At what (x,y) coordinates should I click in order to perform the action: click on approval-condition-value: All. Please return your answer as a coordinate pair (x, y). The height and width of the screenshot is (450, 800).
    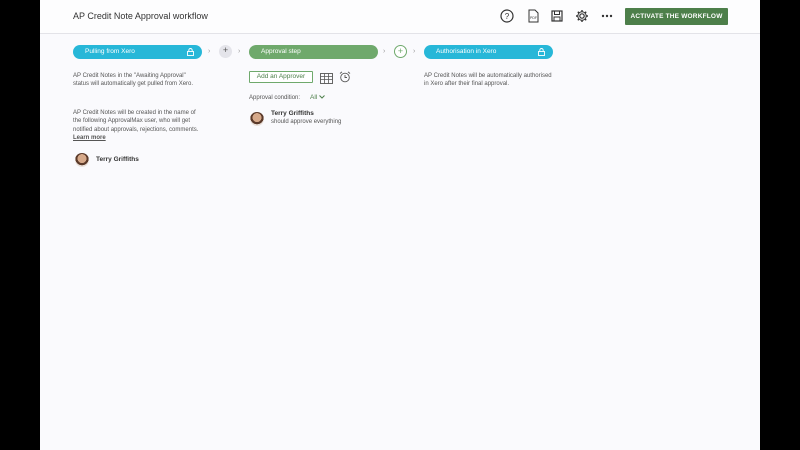
    Looking at the image, I should click on (314, 97).